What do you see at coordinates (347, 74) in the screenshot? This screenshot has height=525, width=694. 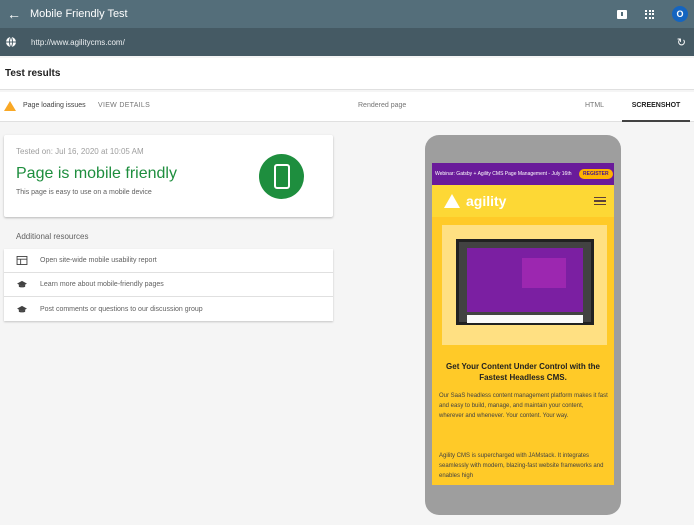 I see `results-header: Test results` at bounding box center [347, 74].